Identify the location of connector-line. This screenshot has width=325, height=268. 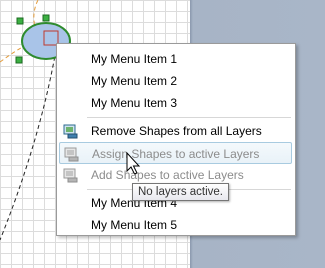
(28, 145).